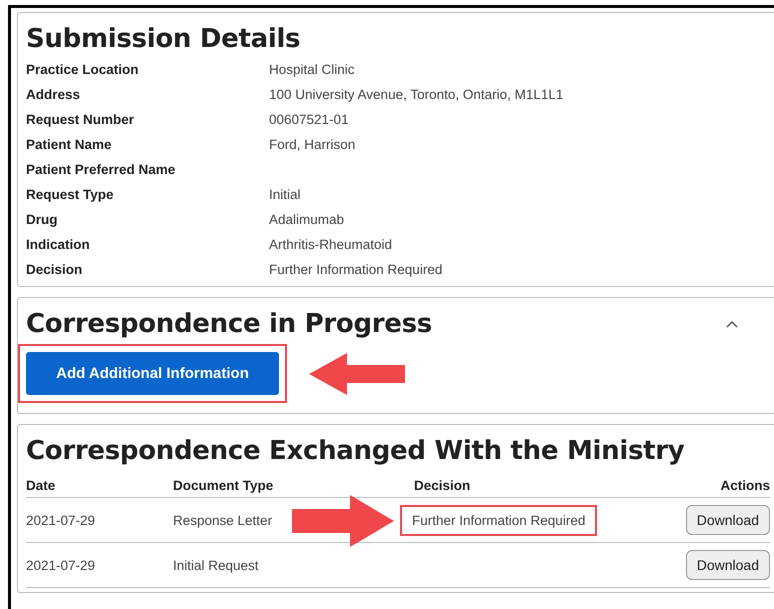 The height and width of the screenshot is (609, 774). Describe the element at coordinates (285, 194) in the screenshot. I see `field-value: Initial` at that location.